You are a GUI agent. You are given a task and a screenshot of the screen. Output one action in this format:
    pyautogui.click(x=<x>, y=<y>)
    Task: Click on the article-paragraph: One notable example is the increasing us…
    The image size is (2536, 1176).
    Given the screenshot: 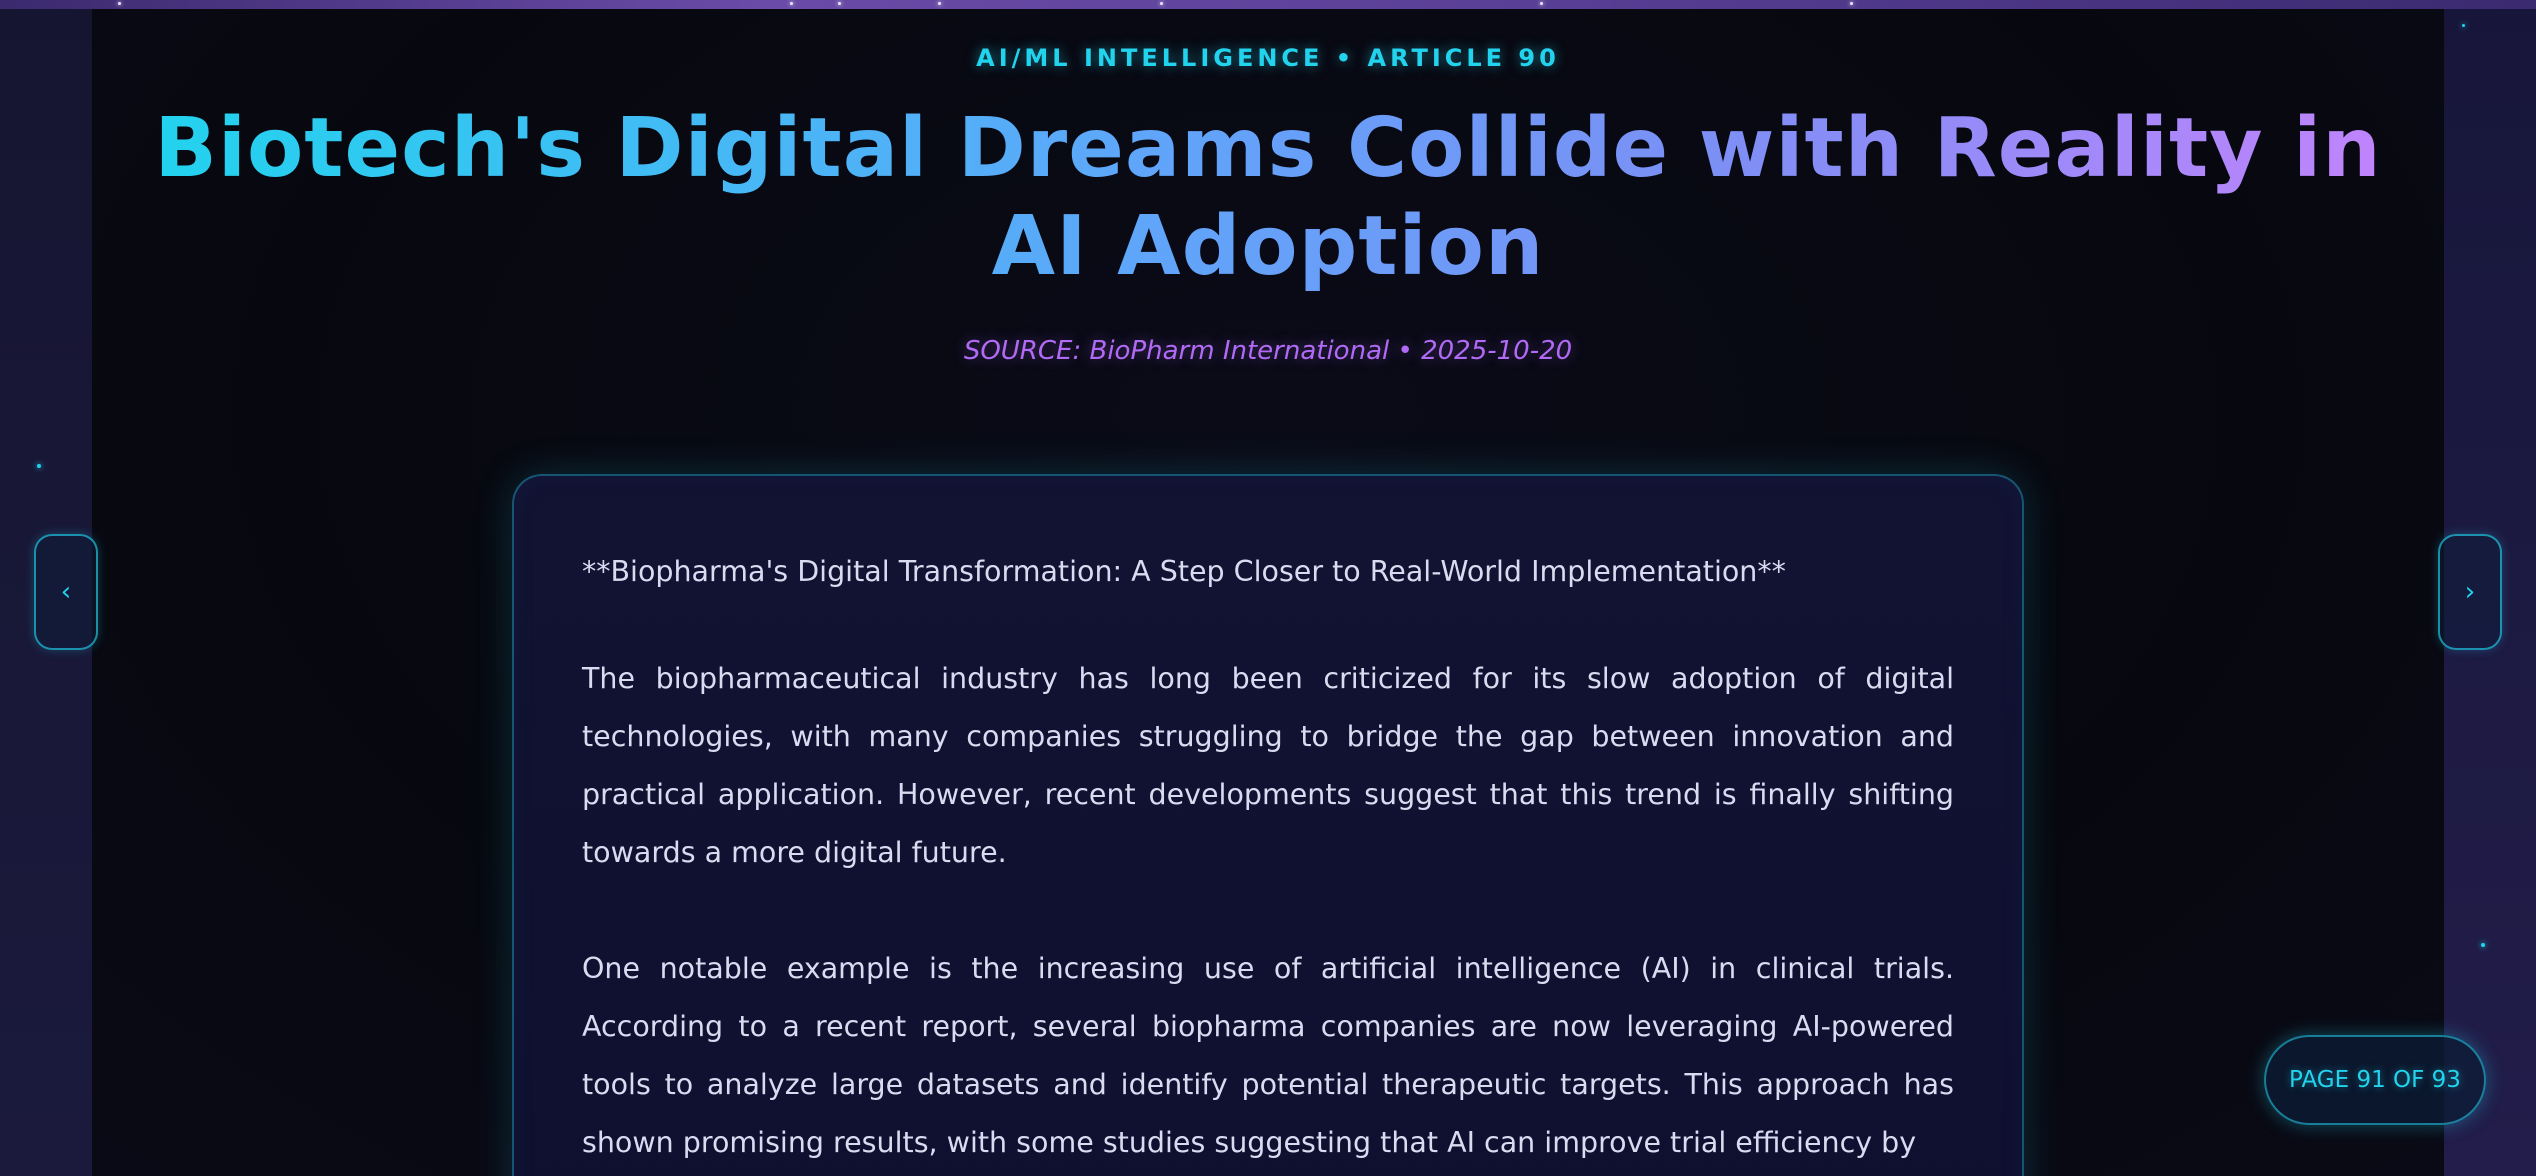 What is the action you would take?
    pyautogui.click(x=1268, y=1055)
    